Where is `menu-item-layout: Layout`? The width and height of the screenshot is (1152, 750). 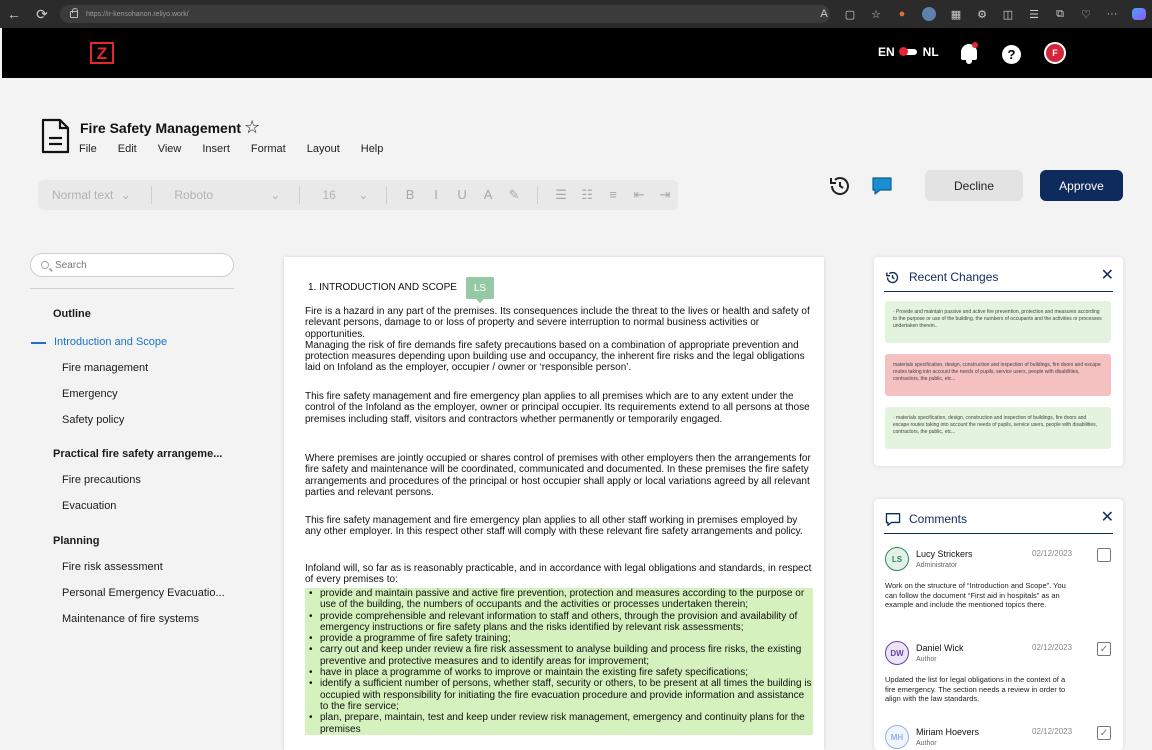
menu-item-layout: Layout is located at coordinates (323, 149).